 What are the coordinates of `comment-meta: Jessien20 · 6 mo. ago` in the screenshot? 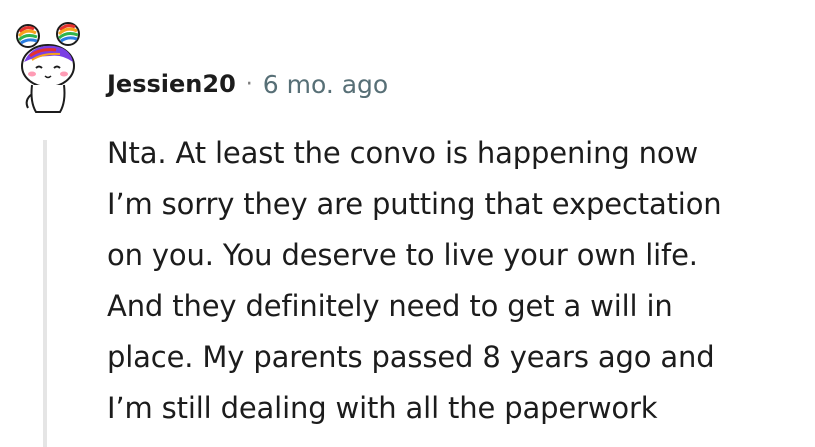 It's located at (247, 84).